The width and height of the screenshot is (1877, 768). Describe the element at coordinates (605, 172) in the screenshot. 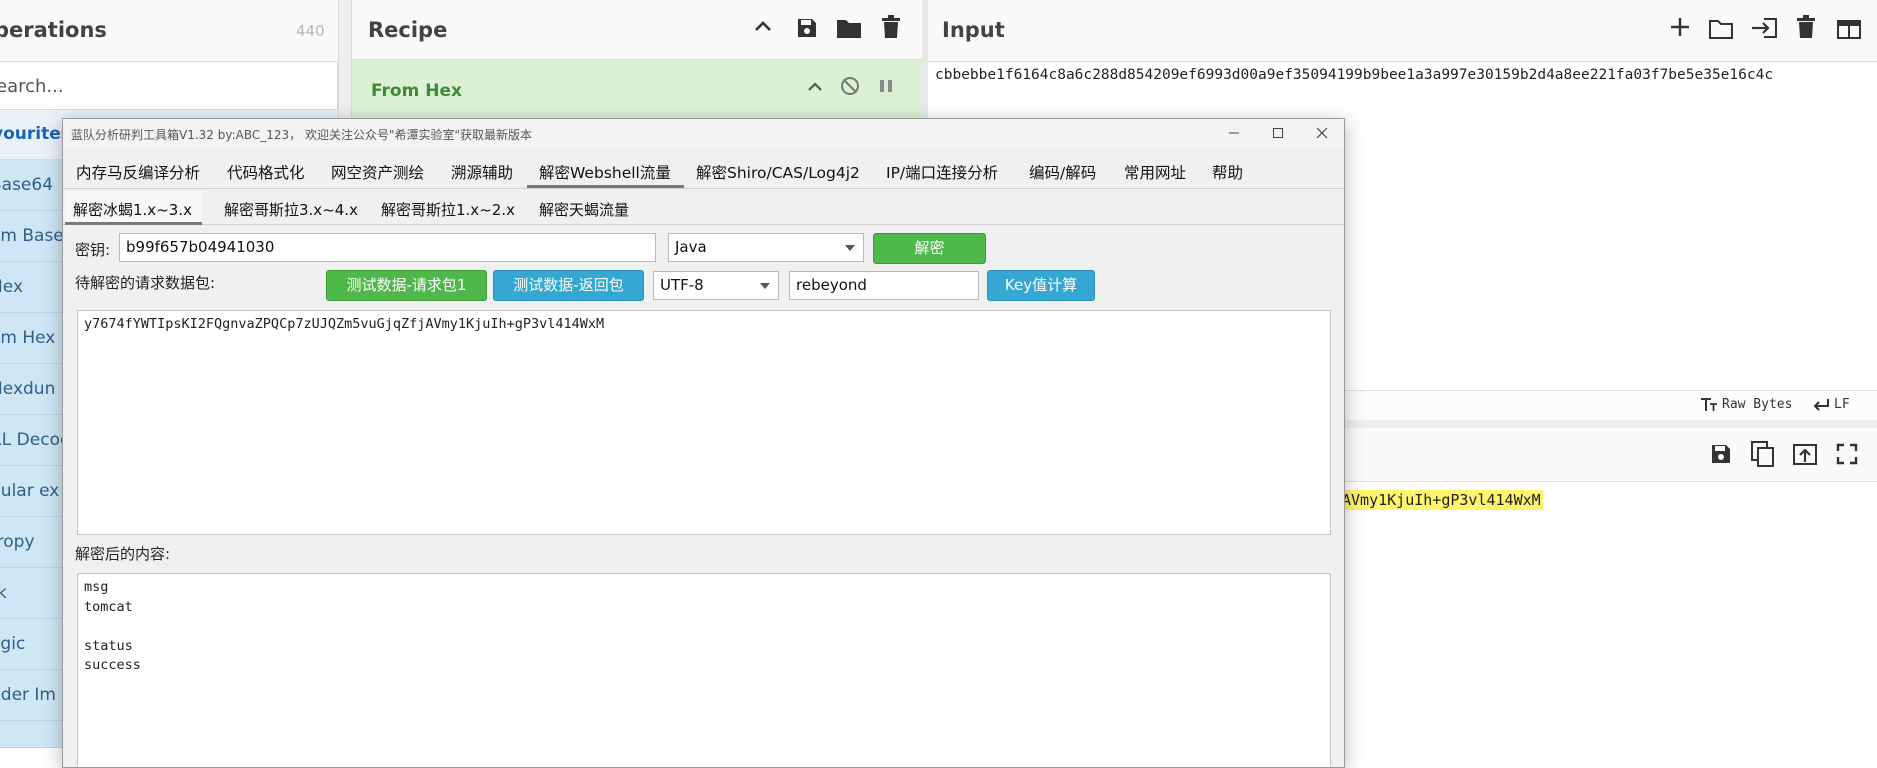

I see `menu-decrypt-webshell: 解密Webshell流量` at that location.